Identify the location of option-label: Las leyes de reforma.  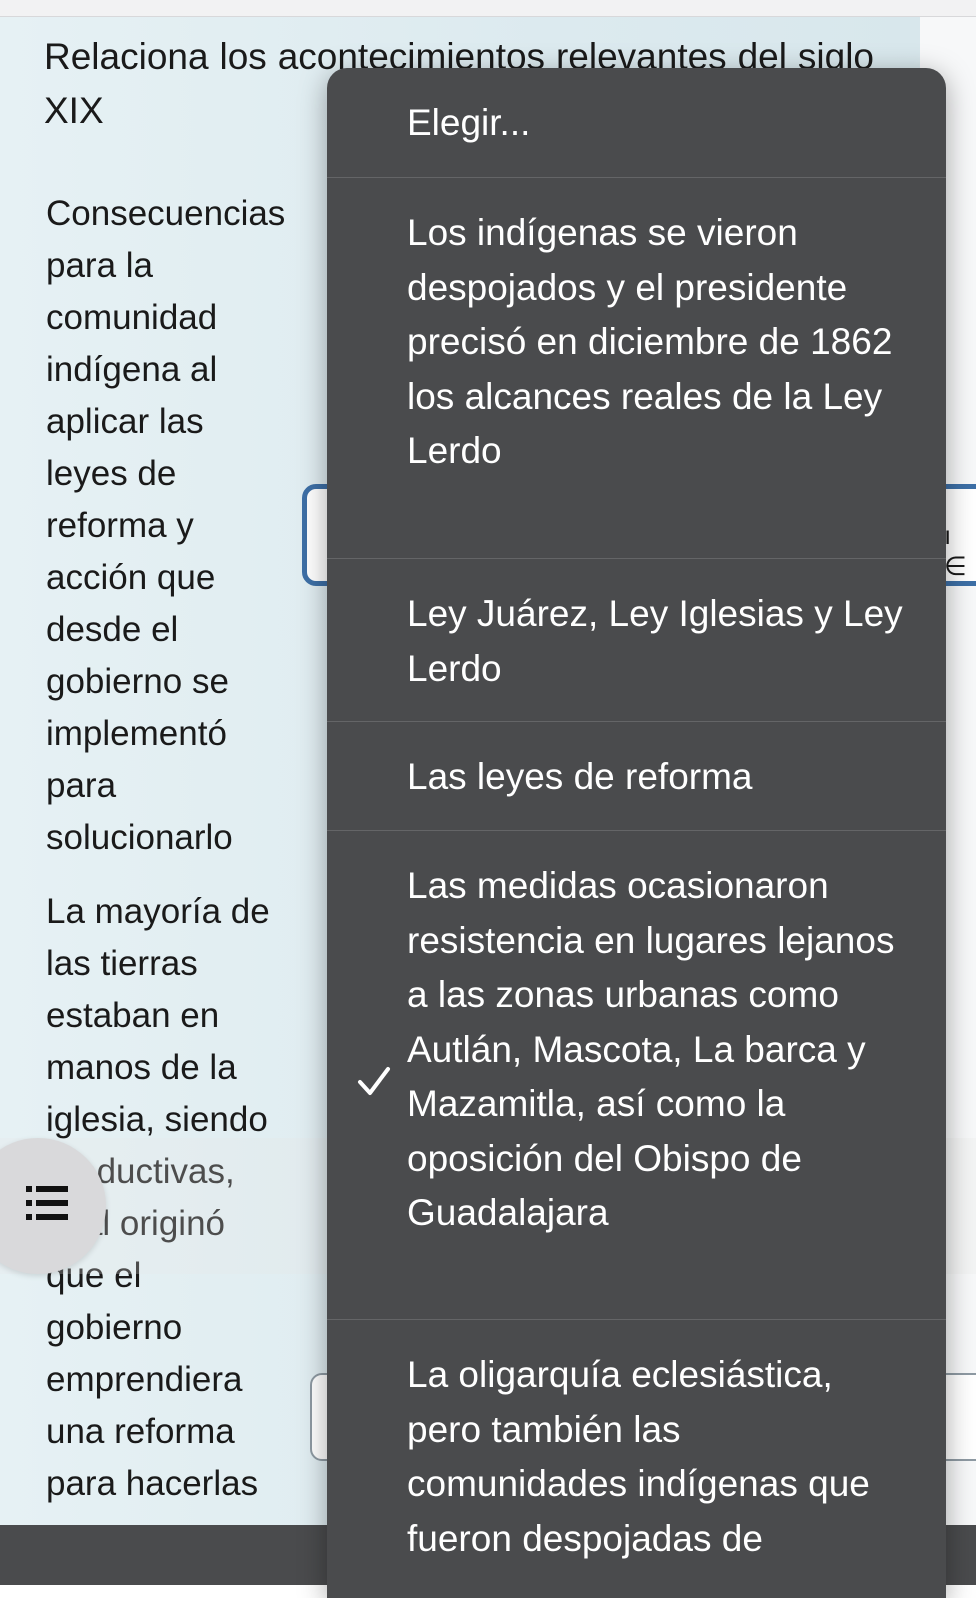
(580, 776).